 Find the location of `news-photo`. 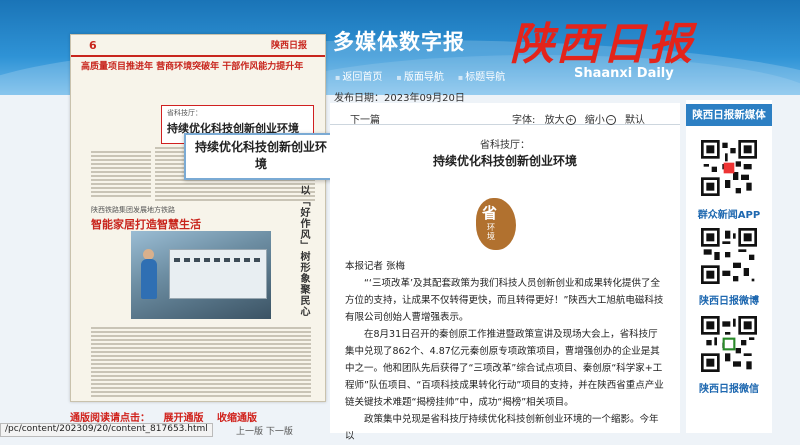

news-photo is located at coordinates (201, 275).